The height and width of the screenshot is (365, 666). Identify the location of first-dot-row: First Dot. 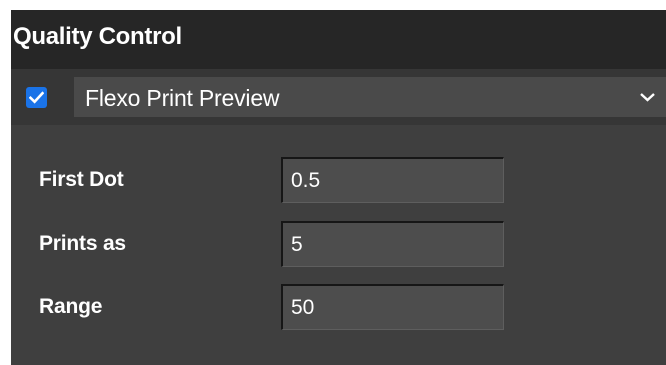
(338, 180).